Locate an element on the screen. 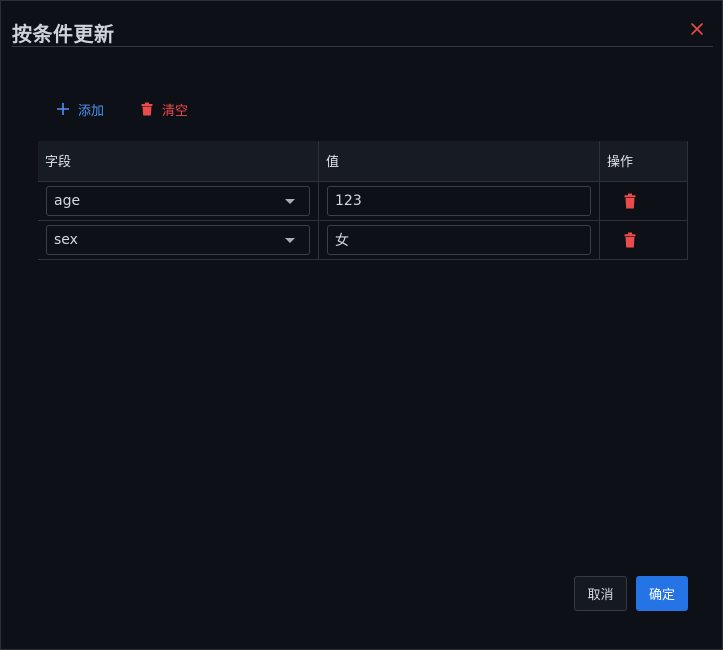  clear-button-label: 清空 is located at coordinates (175, 111).